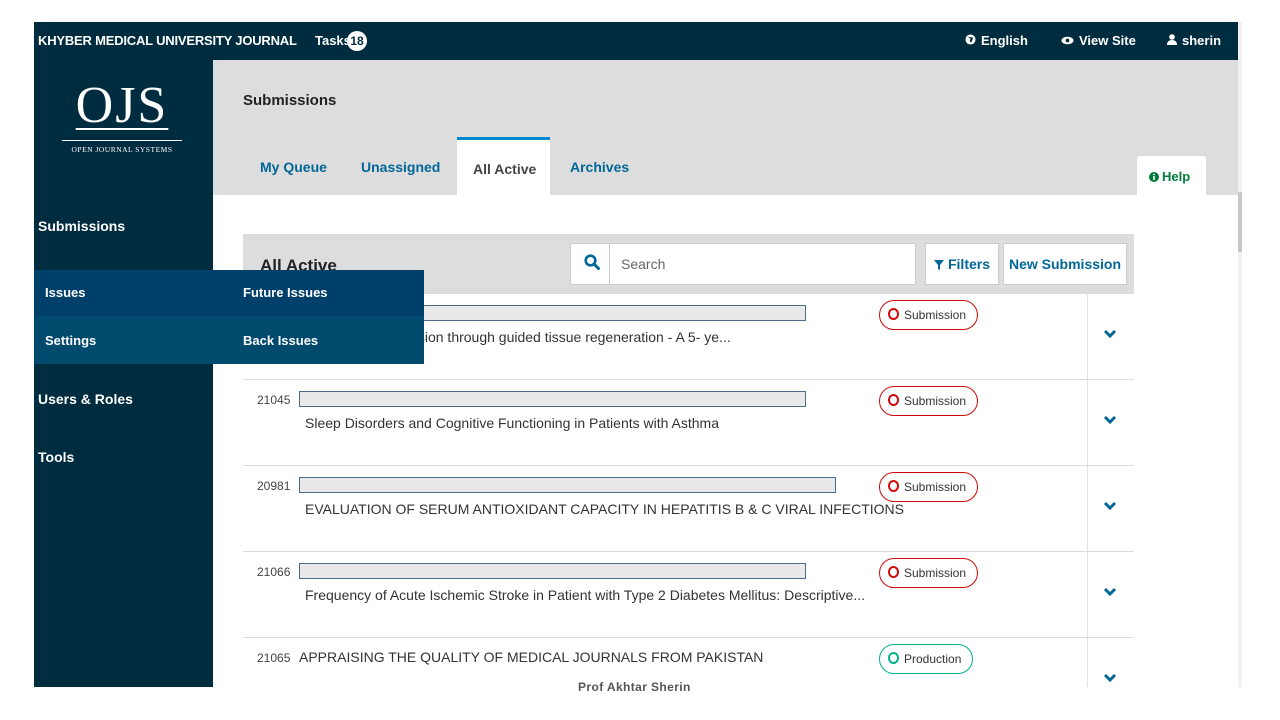 This screenshot has width=1280, height=720. I want to click on submenu-back-issues: Back Issues, so click(280, 340).